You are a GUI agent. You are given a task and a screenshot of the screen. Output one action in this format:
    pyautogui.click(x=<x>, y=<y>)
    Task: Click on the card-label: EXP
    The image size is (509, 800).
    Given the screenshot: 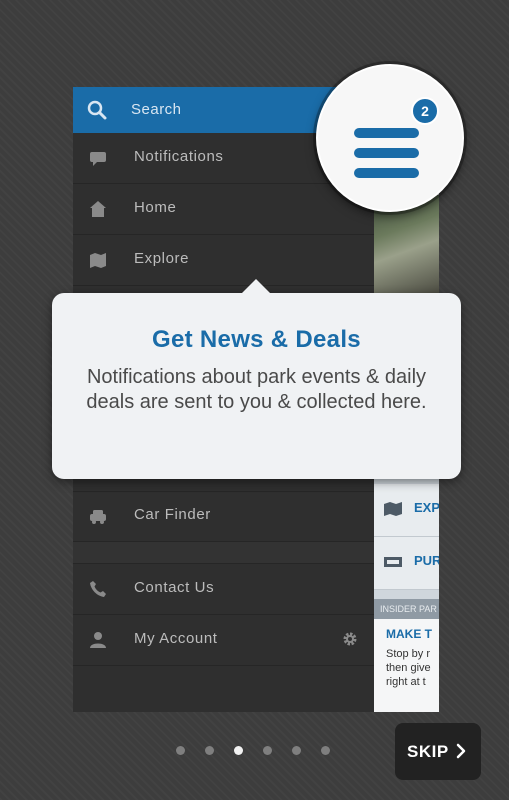 What is the action you would take?
    pyautogui.click(x=426, y=507)
    